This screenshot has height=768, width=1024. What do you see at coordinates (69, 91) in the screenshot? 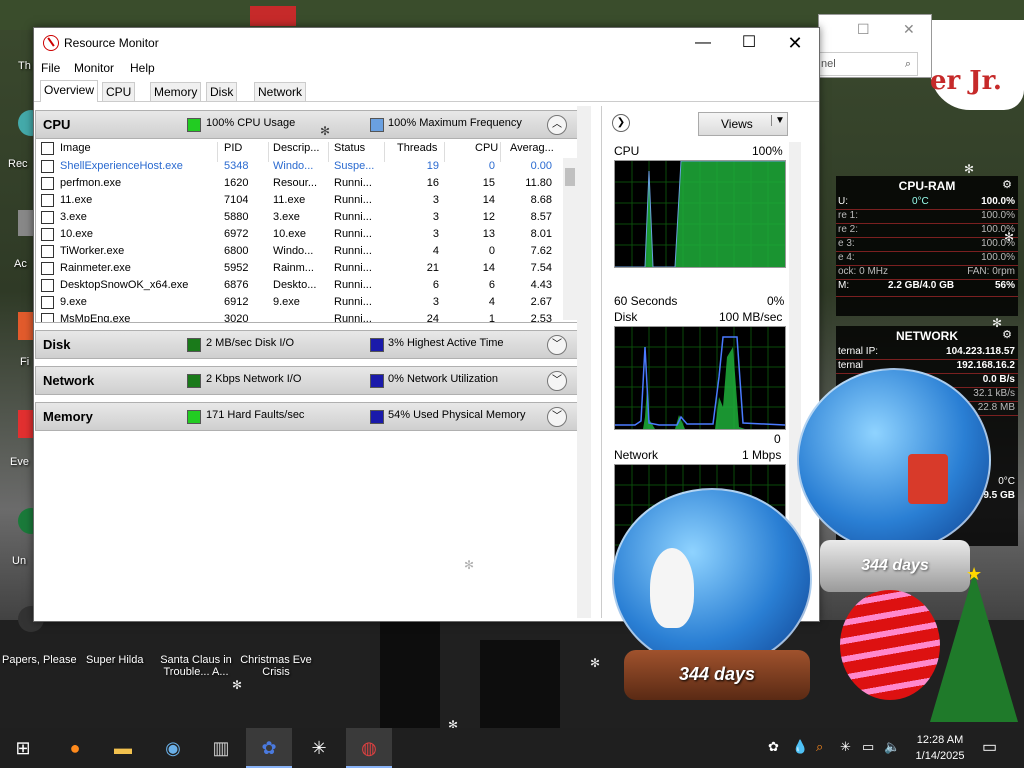
I see `tab-overview: Overview` at bounding box center [69, 91].